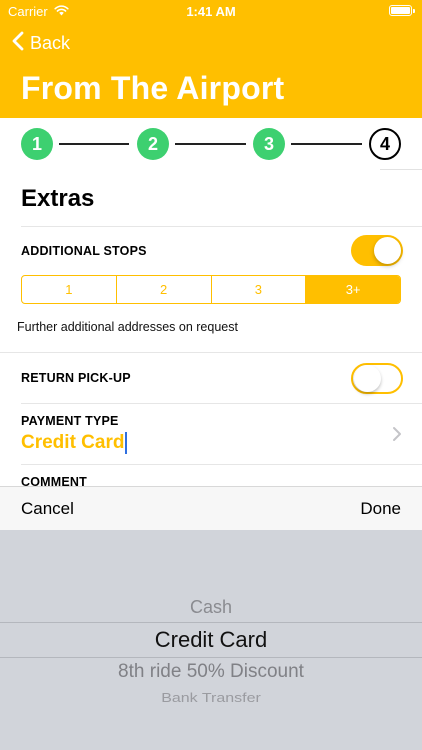 The height and width of the screenshot is (750, 422). I want to click on step-3: 3, so click(269, 144).